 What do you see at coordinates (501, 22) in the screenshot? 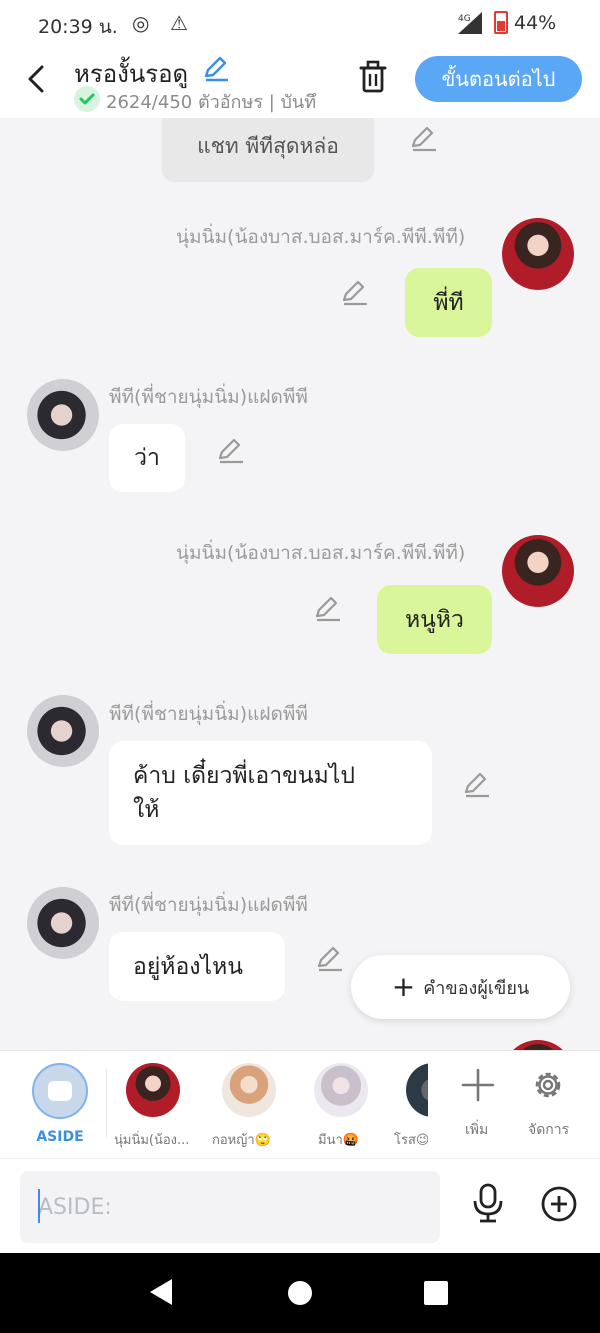
I see `battery-icon` at bounding box center [501, 22].